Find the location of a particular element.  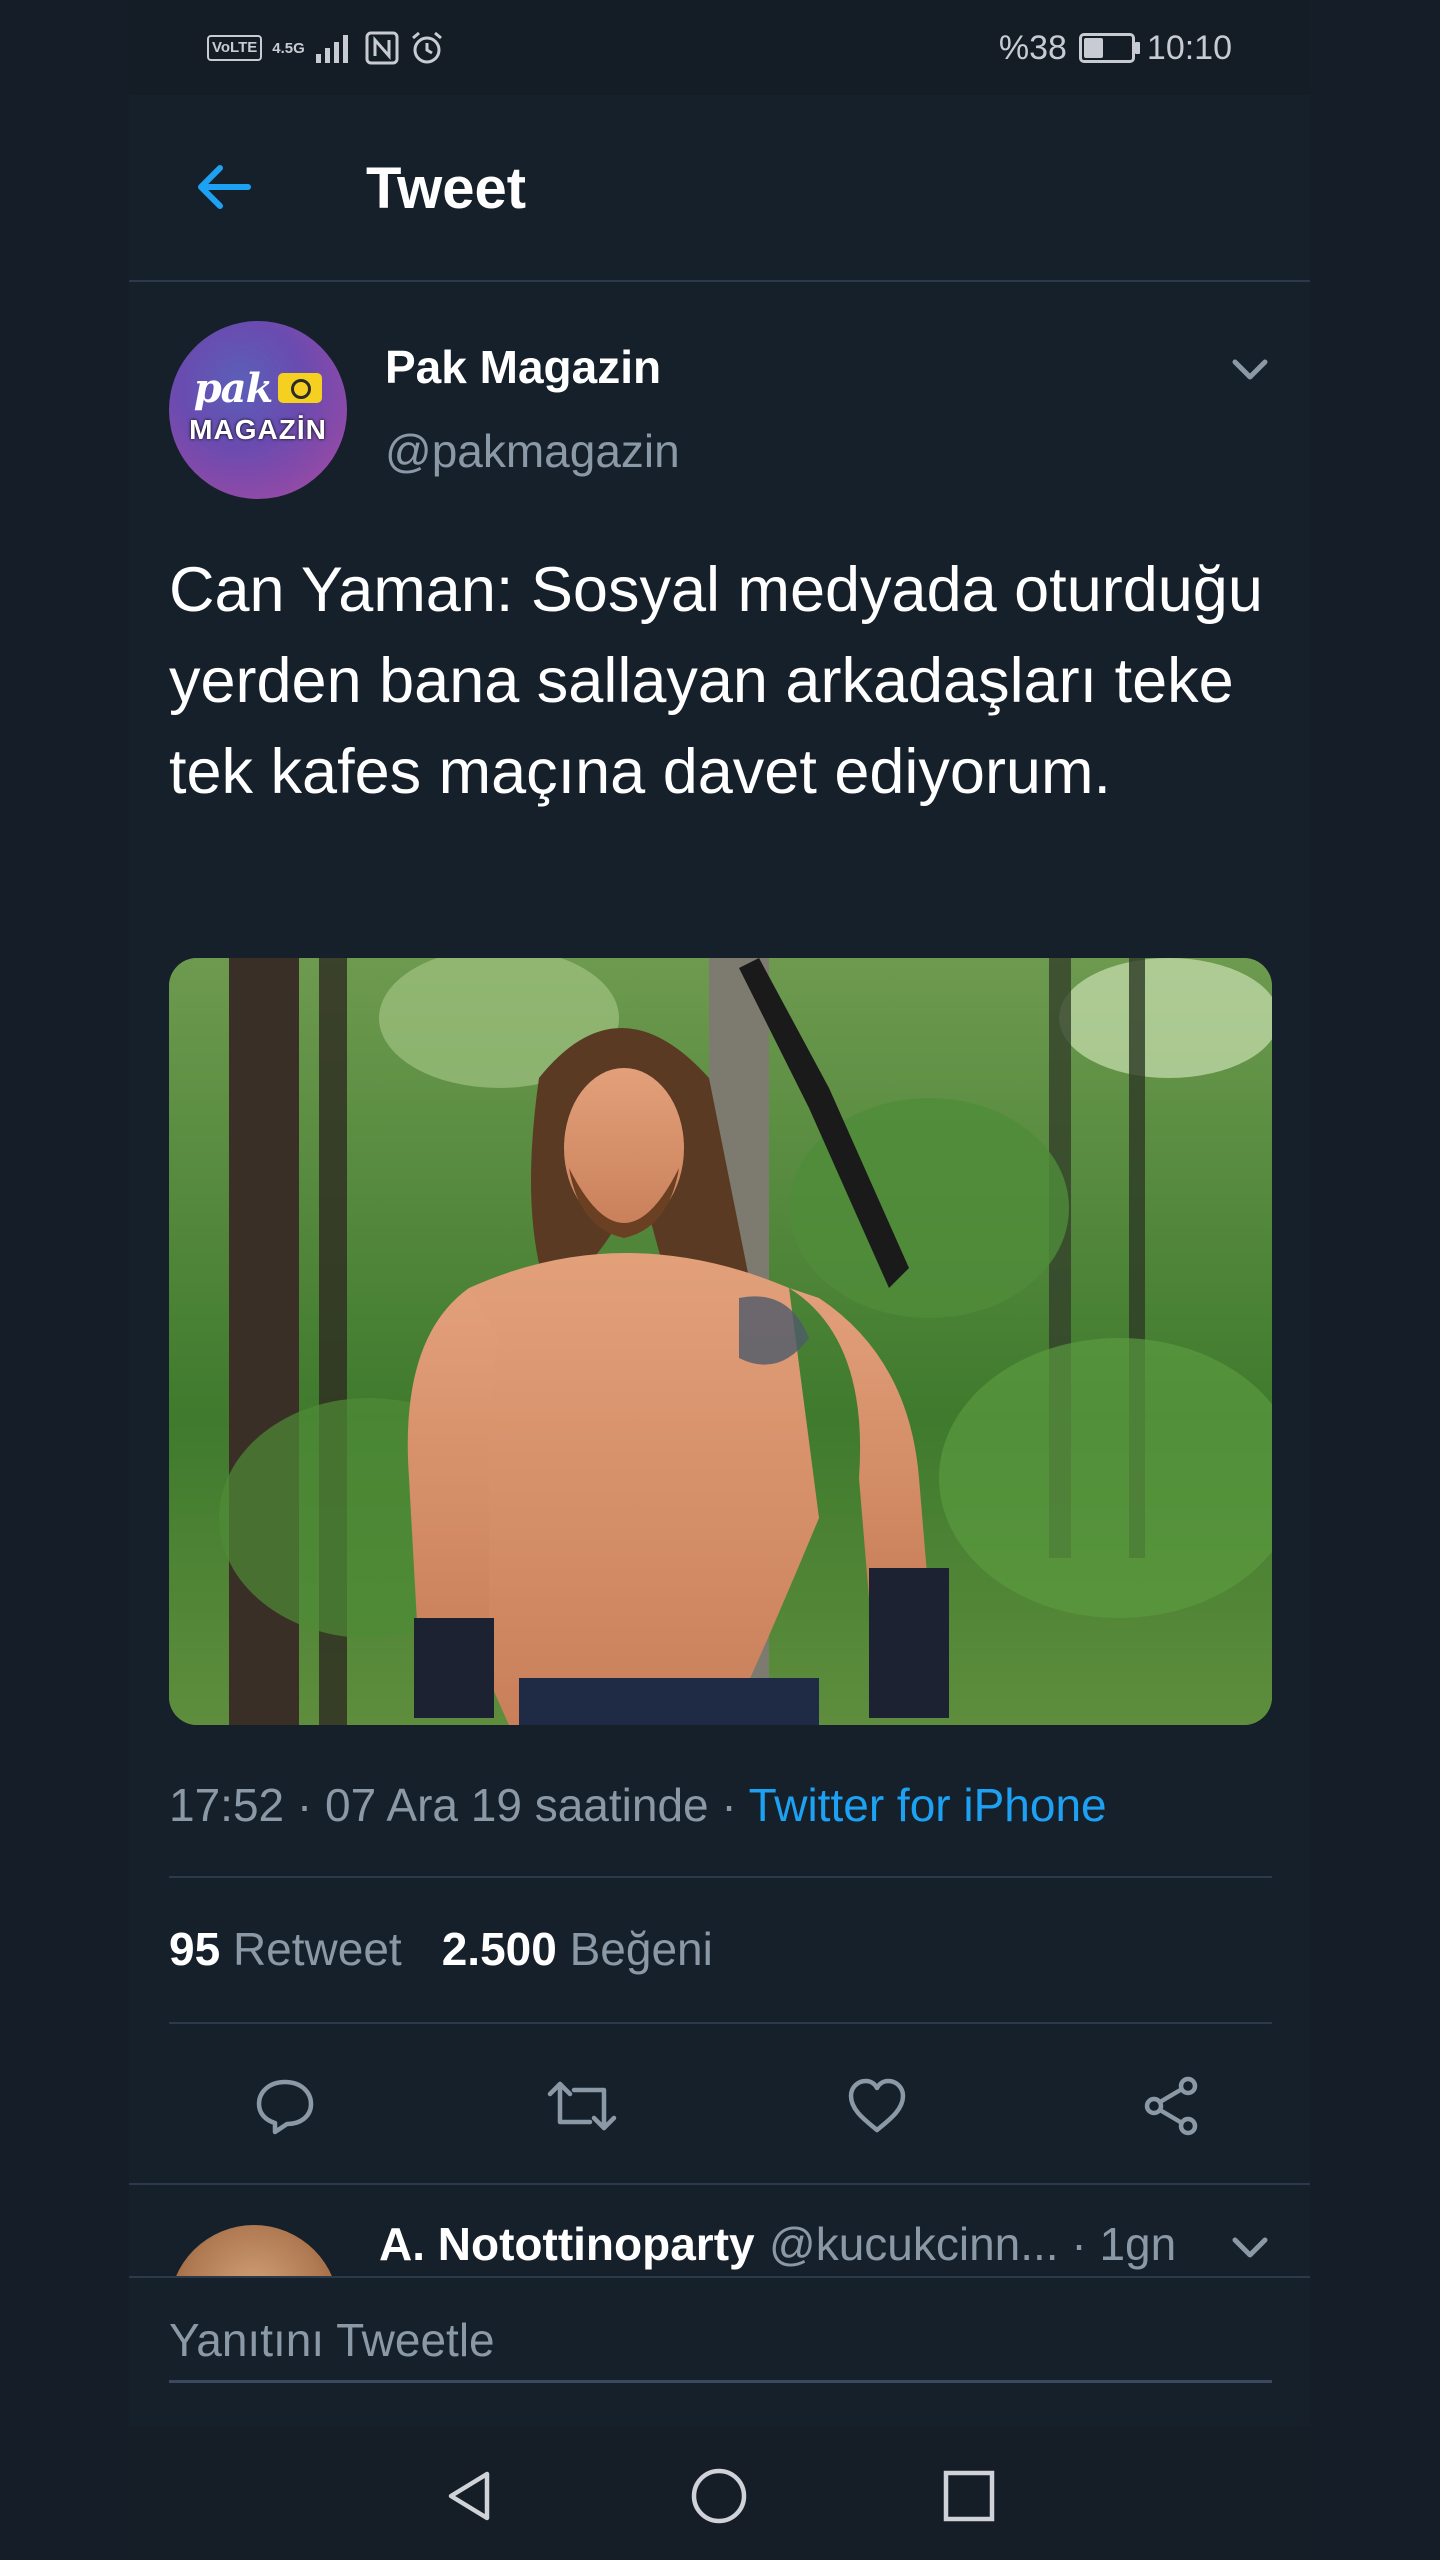

system-nav-bar is located at coordinates (719, 2493).